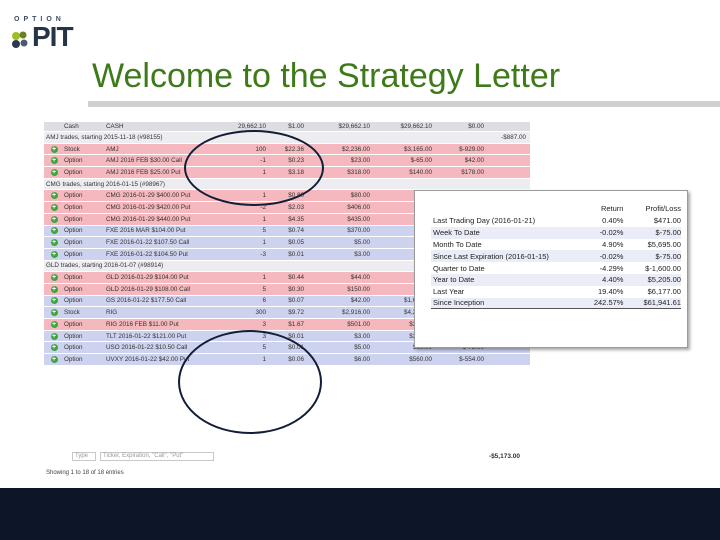  I want to click on returns-value: 4.40%, so click(613, 280).